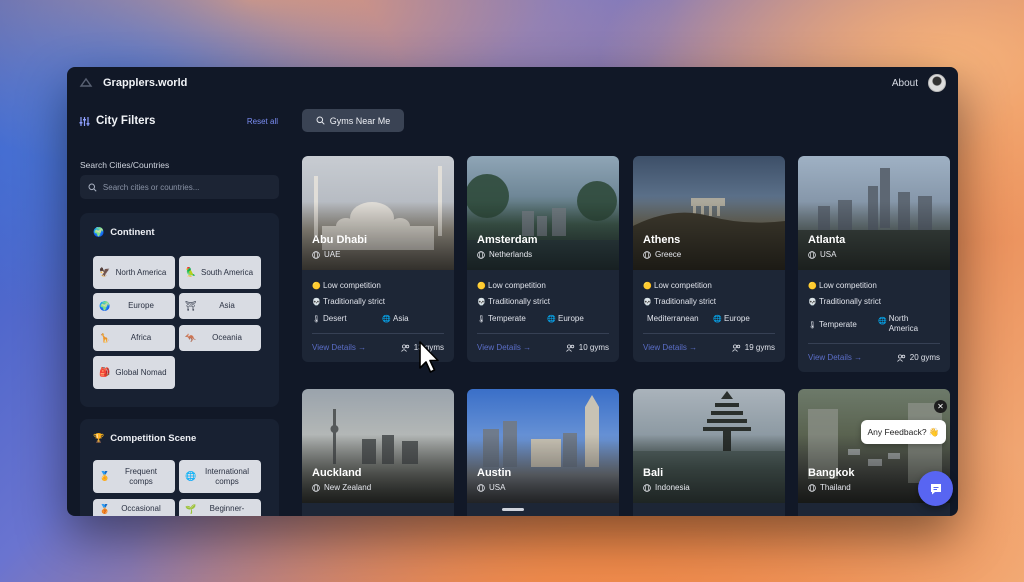  What do you see at coordinates (191, 305) in the screenshot?
I see `temple-icon: ⛩` at bounding box center [191, 305].